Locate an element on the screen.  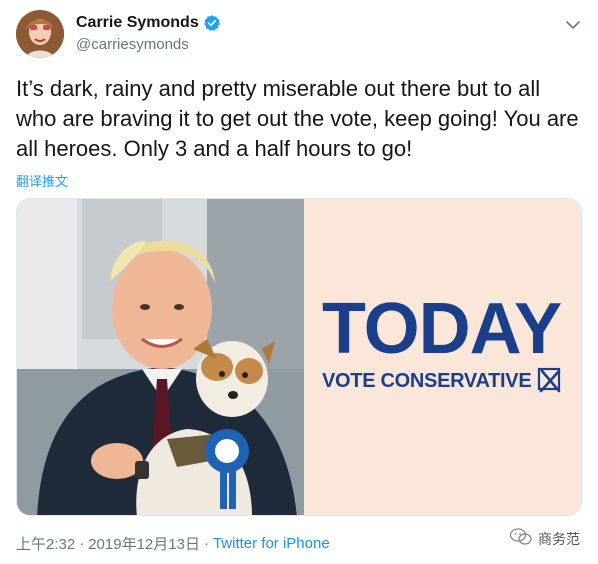
chevron-down-icon is located at coordinates (573, 25).